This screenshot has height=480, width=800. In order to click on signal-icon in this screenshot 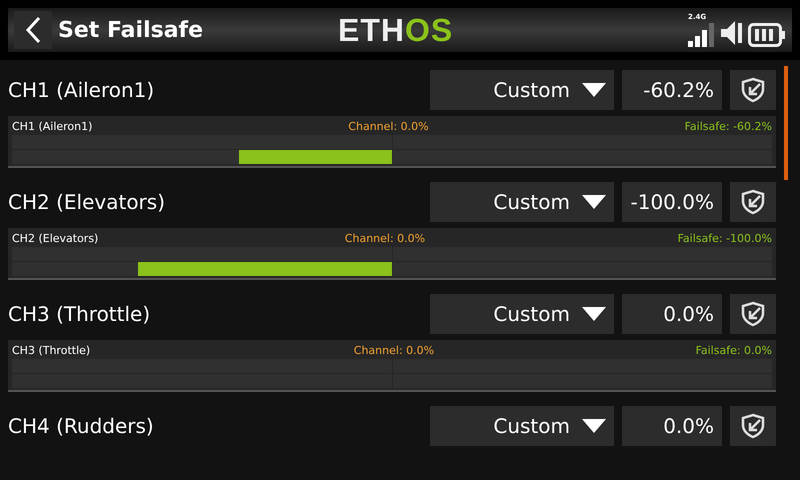, I will do `click(702, 34)`.